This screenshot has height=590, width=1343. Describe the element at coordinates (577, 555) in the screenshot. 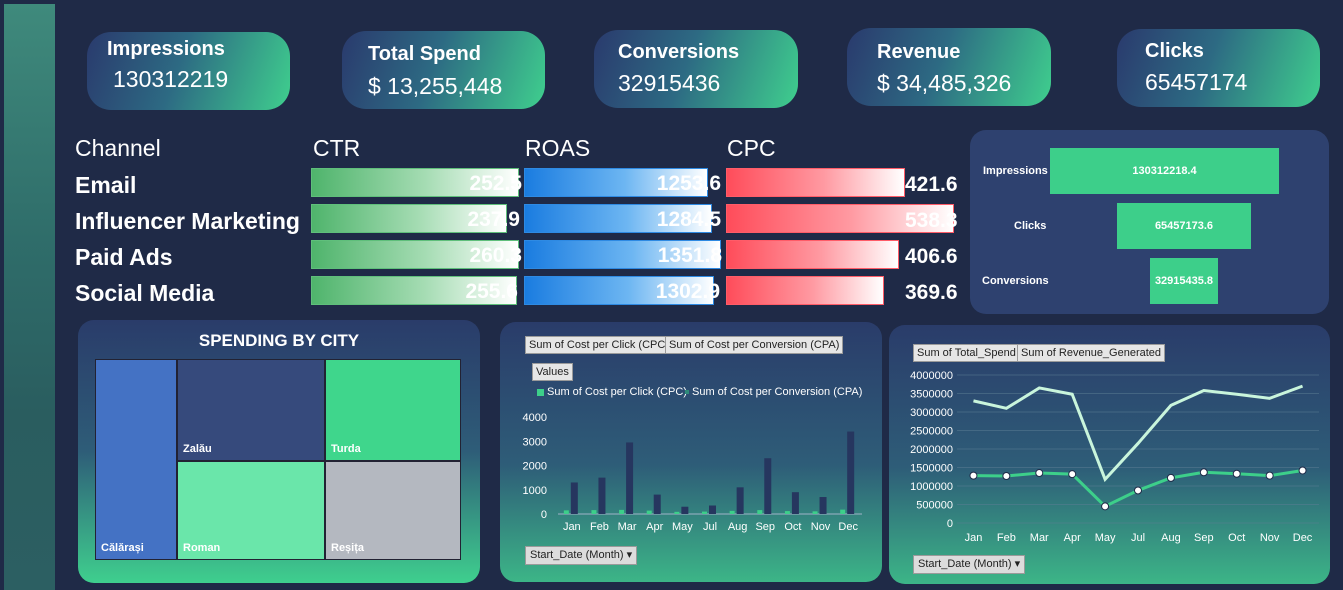

I see `filter-label: Start_Date (Month)` at that location.